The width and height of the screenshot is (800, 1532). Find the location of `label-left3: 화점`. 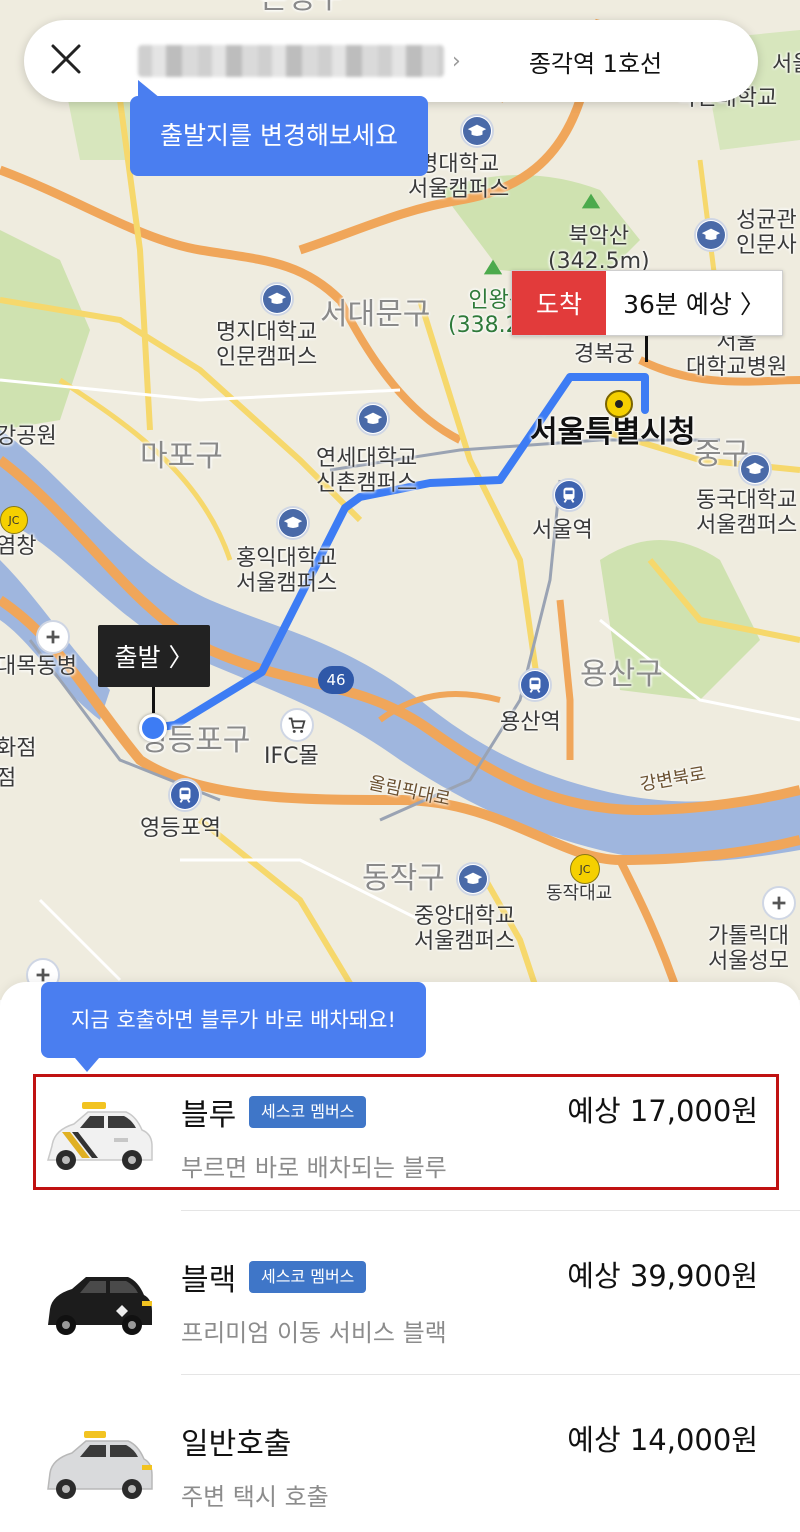

label-left3: 화점 is located at coordinates (18, 748).